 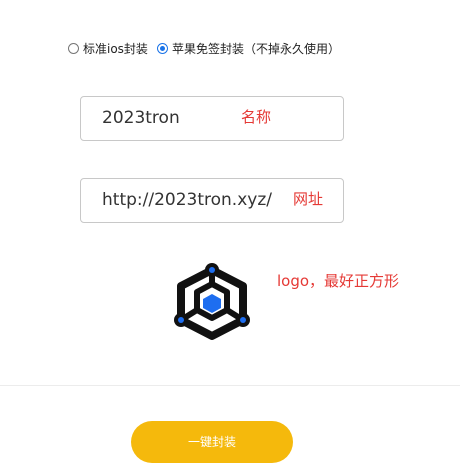 I want to click on pack-mode-radio-group: 标准ios封装 苹果免签封装（不掉永久使用）, so click(x=204, y=48).